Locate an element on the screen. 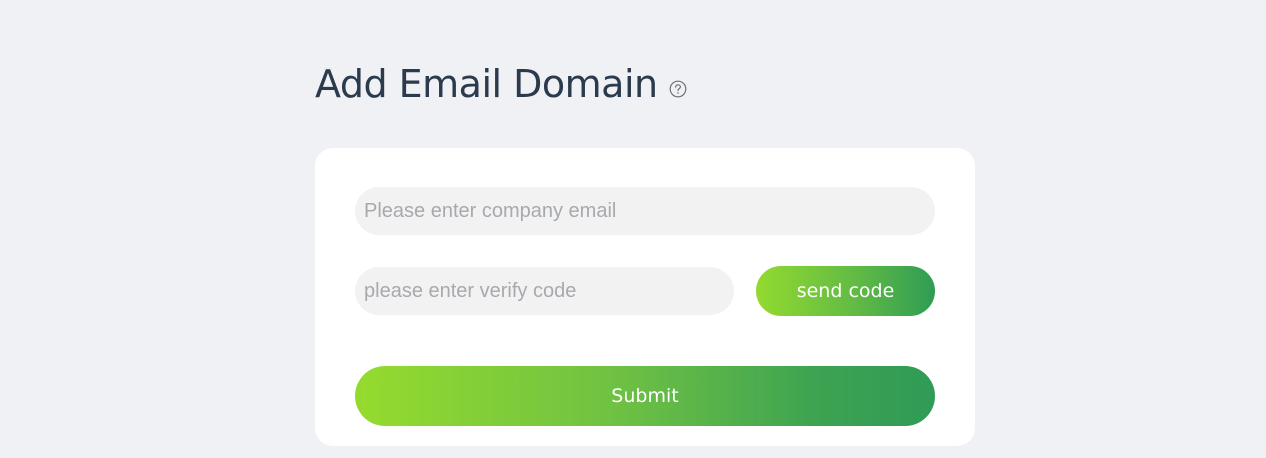 The height and width of the screenshot is (458, 1266). page-title: Add Email Domain is located at coordinates (486, 84).